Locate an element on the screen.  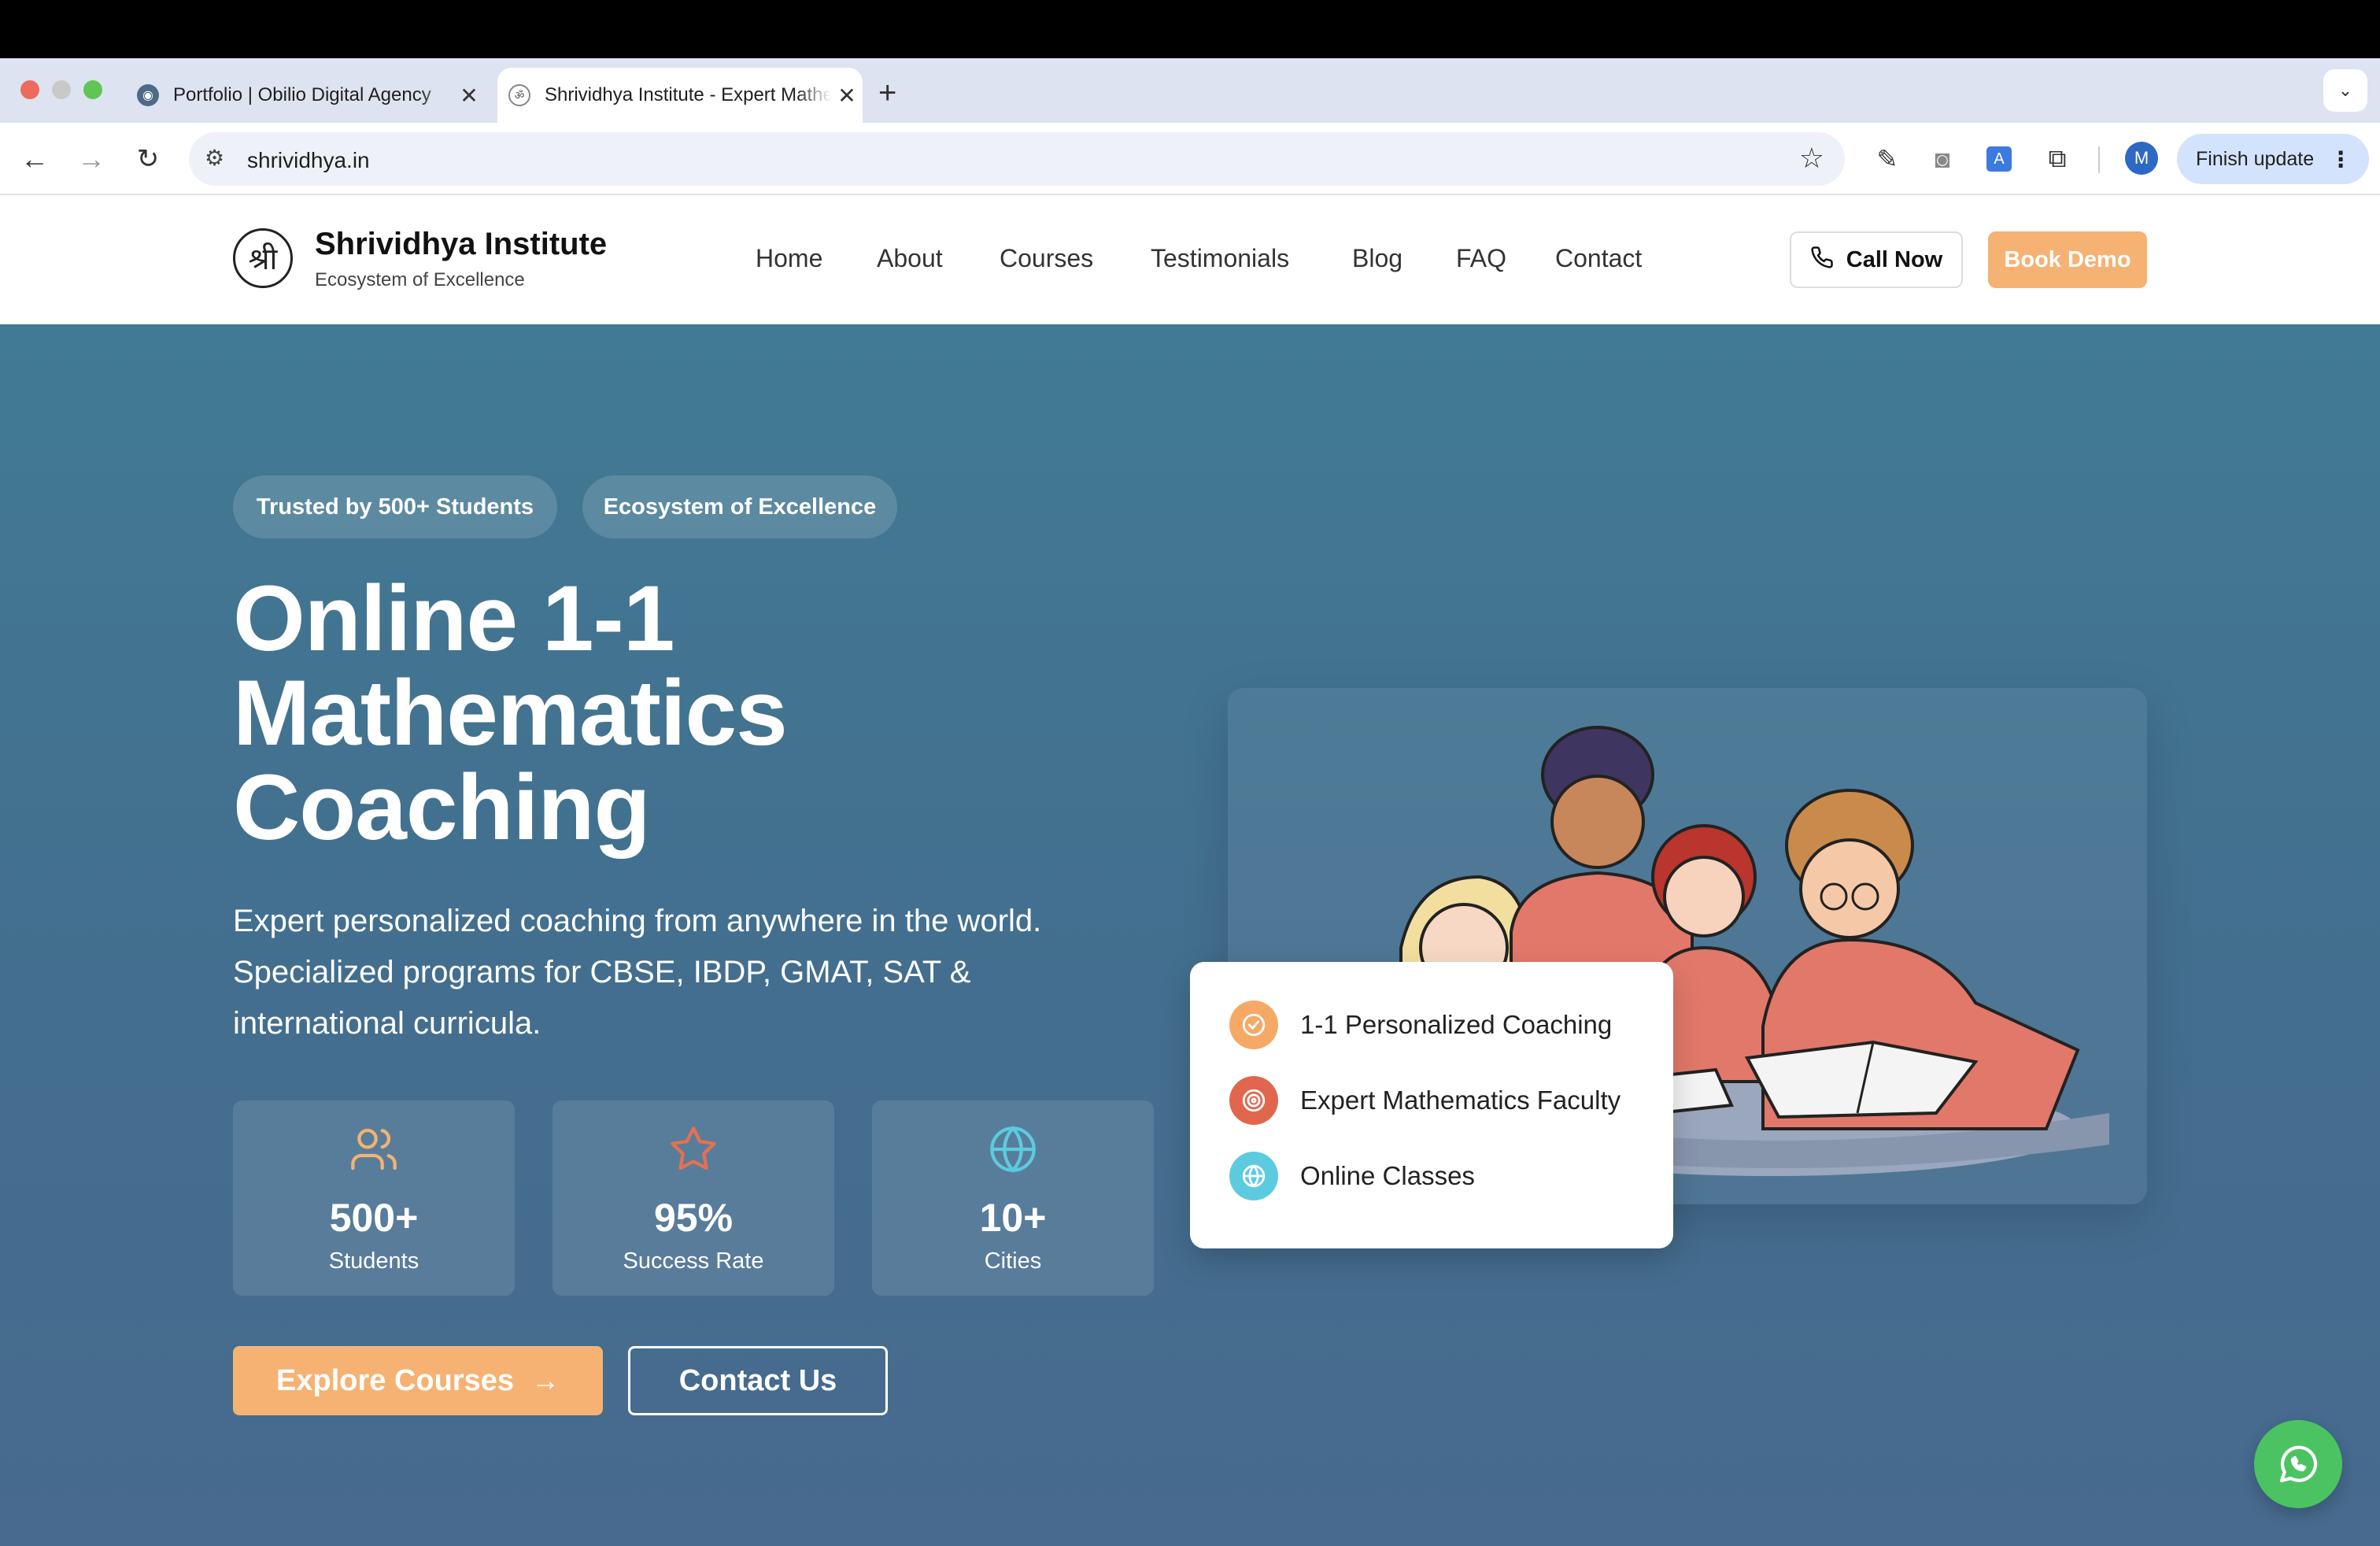
explore-courses-label: Explore Courses is located at coordinates (395, 1380).